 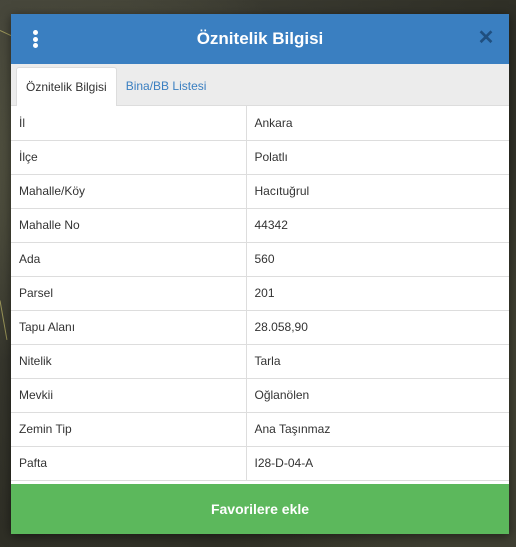 What do you see at coordinates (129, 123) in the screenshot?
I see `attribute-key: İl` at bounding box center [129, 123].